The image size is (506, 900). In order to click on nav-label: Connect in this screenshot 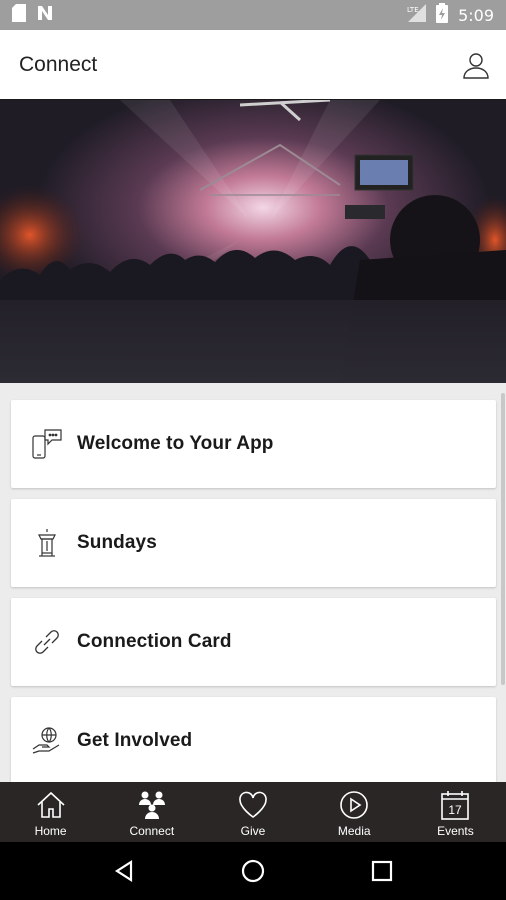, I will do `click(152, 831)`.